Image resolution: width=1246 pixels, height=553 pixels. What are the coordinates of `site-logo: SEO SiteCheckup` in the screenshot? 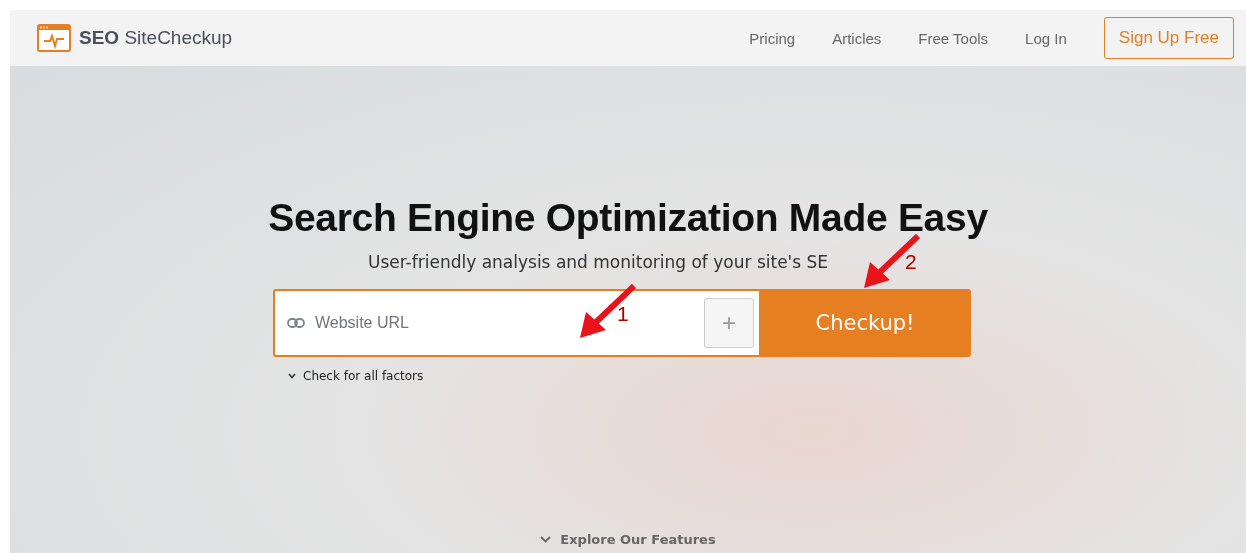 It's located at (156, 38).